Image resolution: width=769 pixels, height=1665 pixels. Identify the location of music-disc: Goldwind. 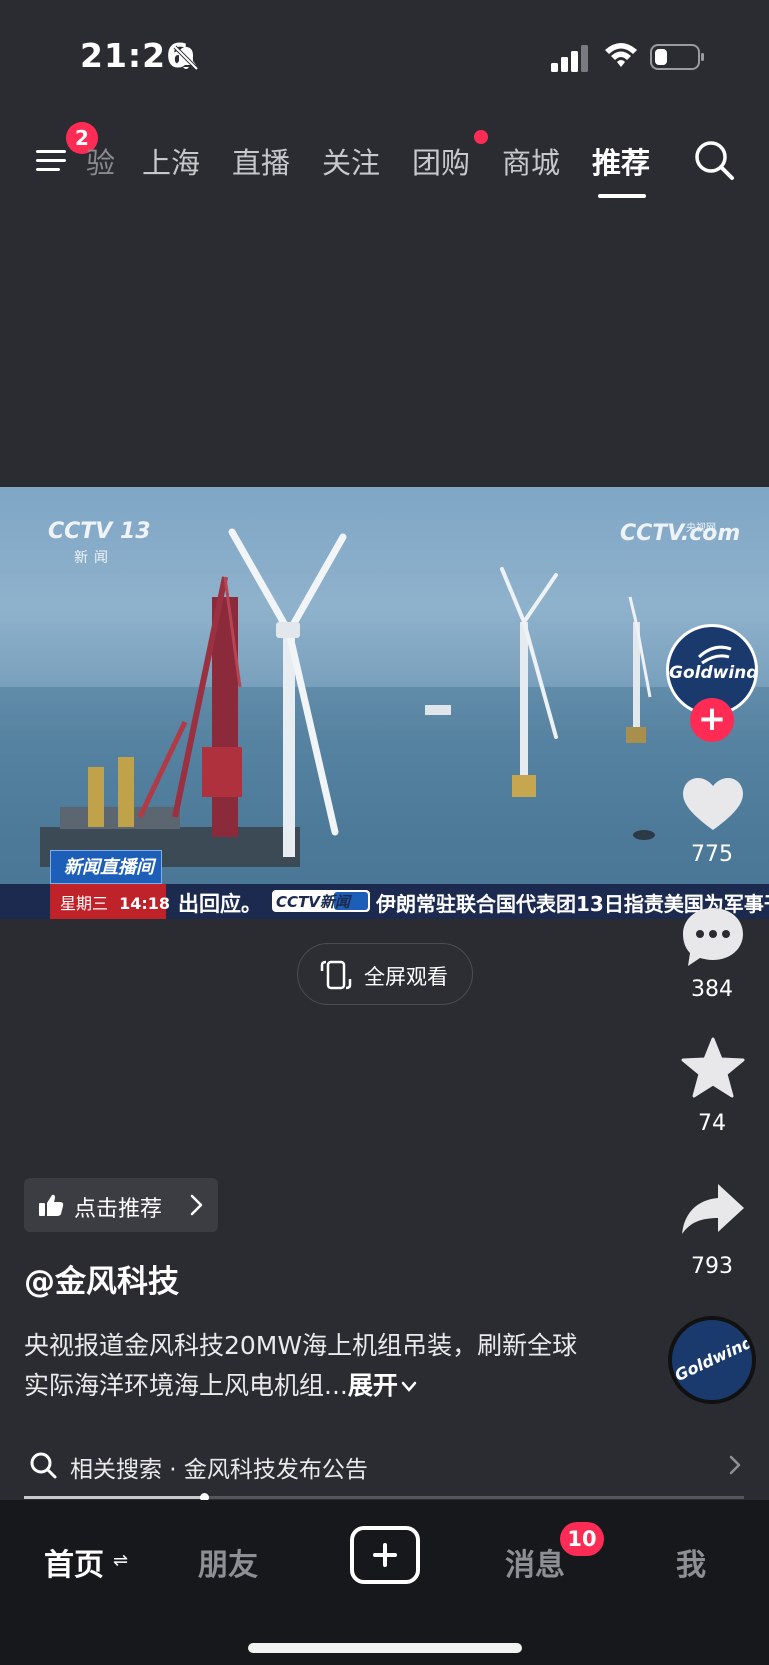
(712, 1360).